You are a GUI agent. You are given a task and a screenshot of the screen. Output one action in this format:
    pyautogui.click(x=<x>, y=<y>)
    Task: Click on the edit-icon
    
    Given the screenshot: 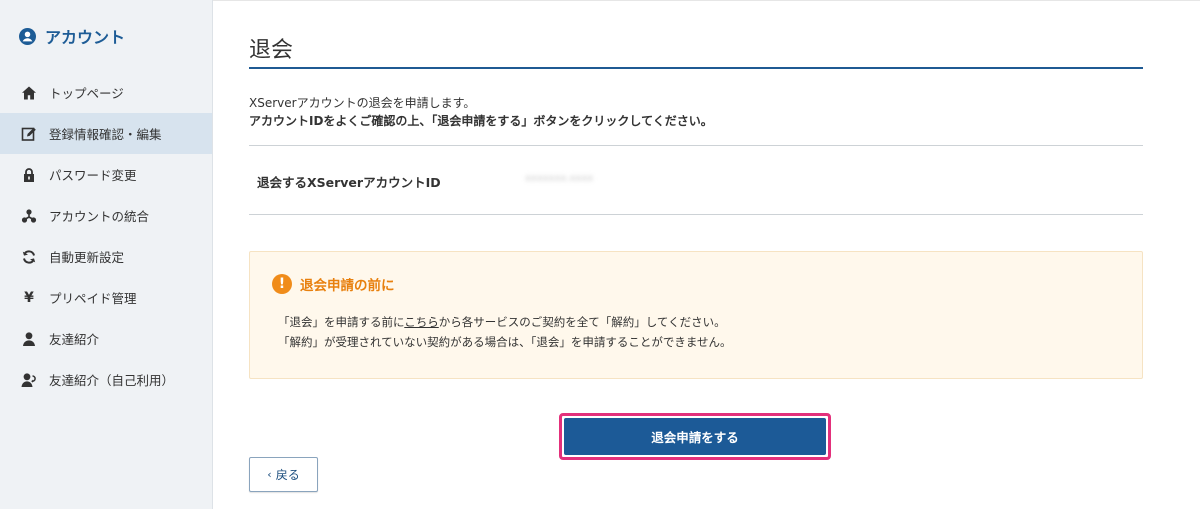 What is the action you would take?
    pyautogui.click(x=29, y=134)
    